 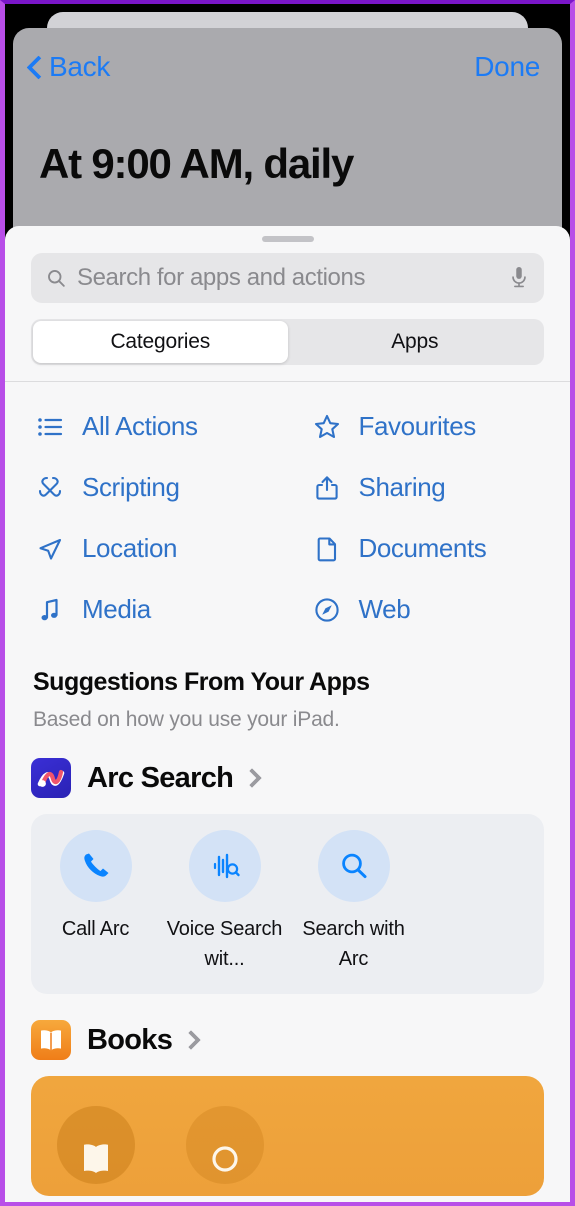 I want to click on music-note-icon, so click(x=50, y=610).